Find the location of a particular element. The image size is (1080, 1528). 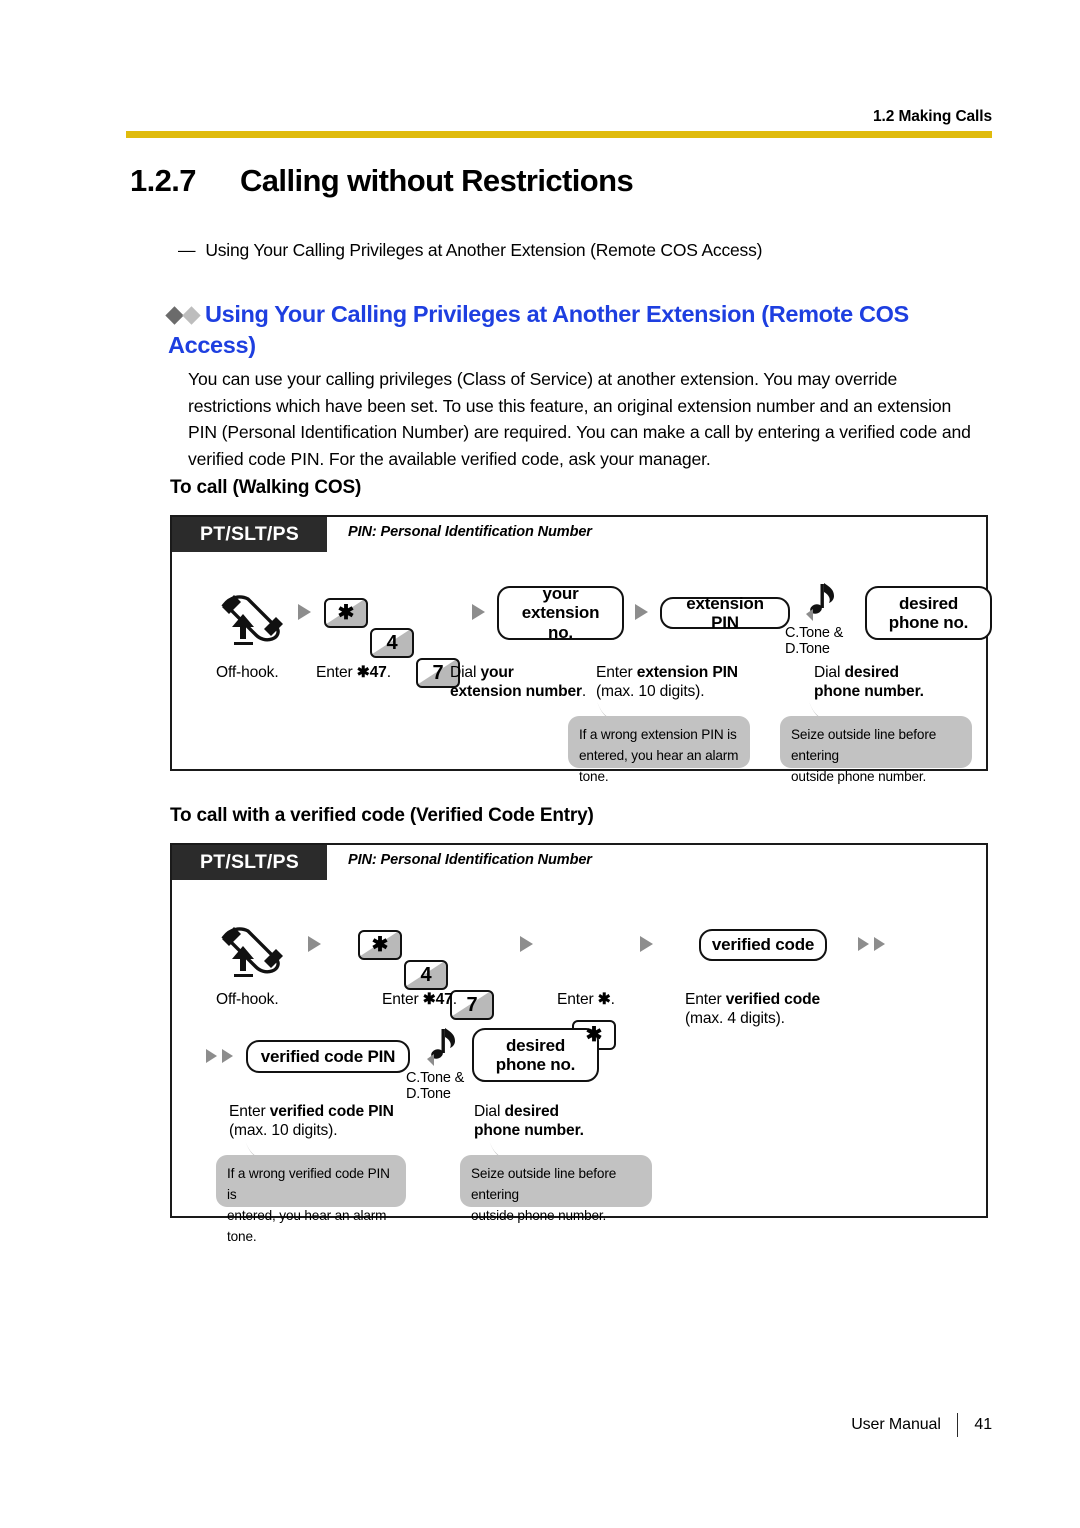

caption-dial-extension-number: Dial your extension number. is located at coordinates (518, 682).